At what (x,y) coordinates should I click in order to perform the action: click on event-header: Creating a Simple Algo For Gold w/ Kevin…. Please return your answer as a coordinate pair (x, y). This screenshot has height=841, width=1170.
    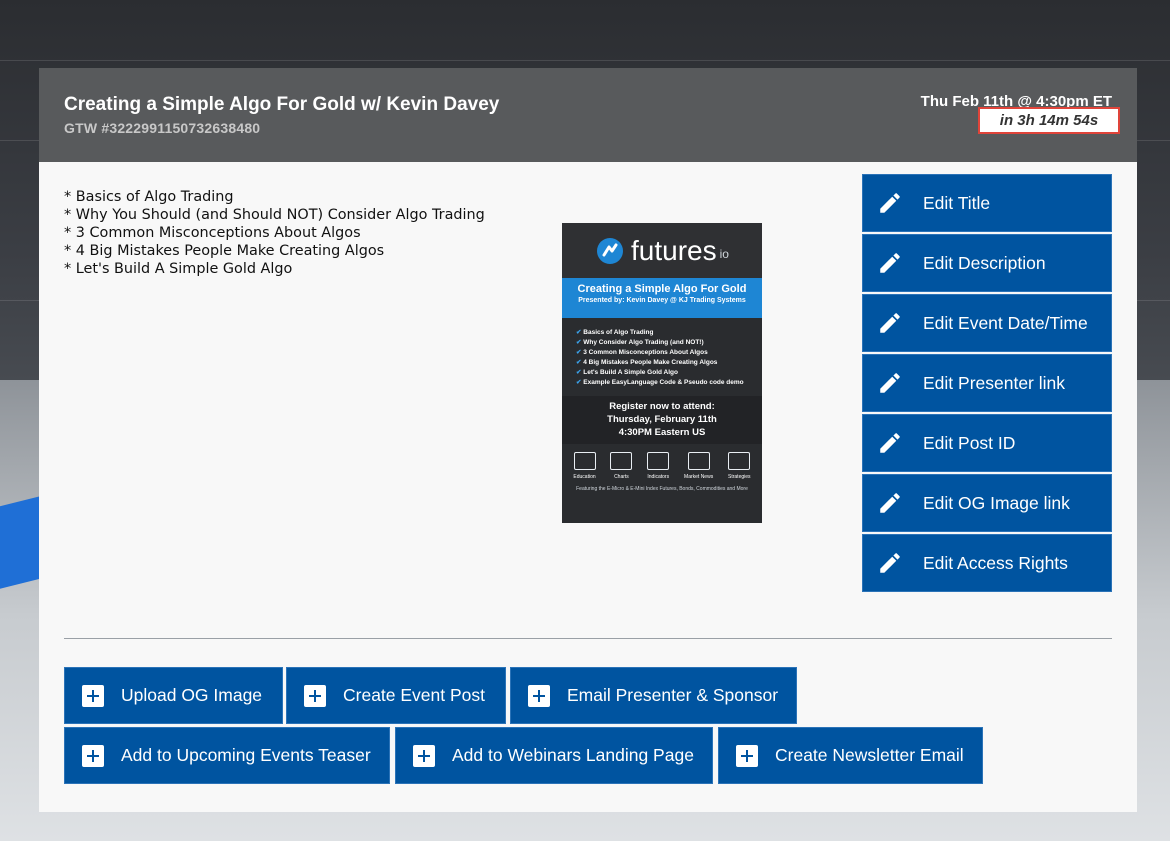
    Looking at the image, I should click on (588, 115).